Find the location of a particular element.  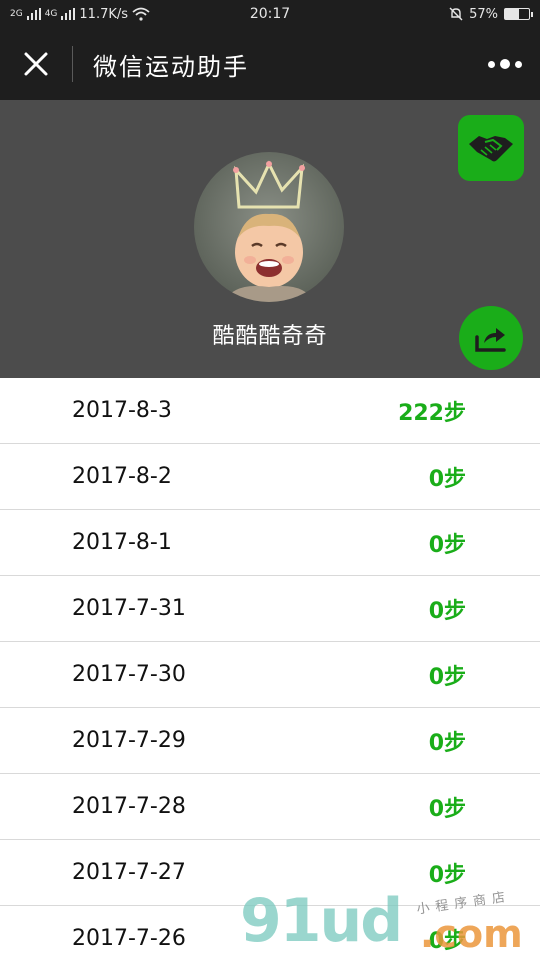

status-left: 2G 4G 11.7K/s is located at coordinates (110, 14).